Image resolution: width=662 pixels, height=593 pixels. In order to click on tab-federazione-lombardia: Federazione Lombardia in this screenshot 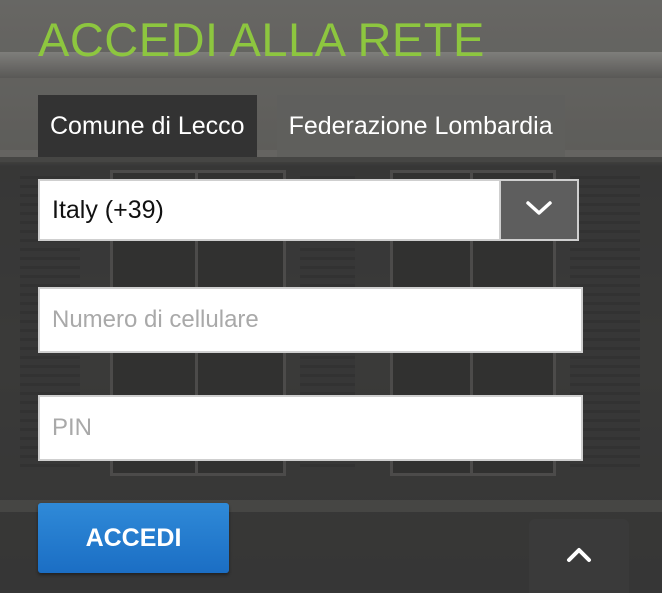, I will do `click(420, 126)`.